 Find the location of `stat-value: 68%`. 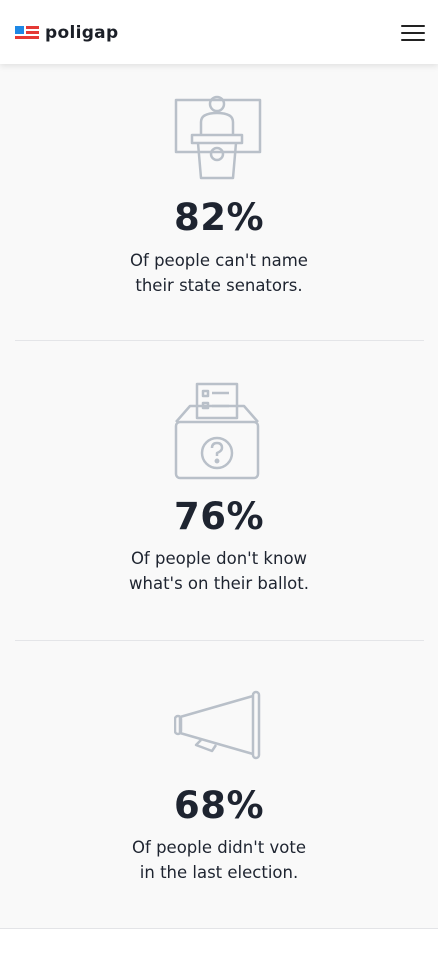

stat-value: 68% is located at coordinates (219, 805).